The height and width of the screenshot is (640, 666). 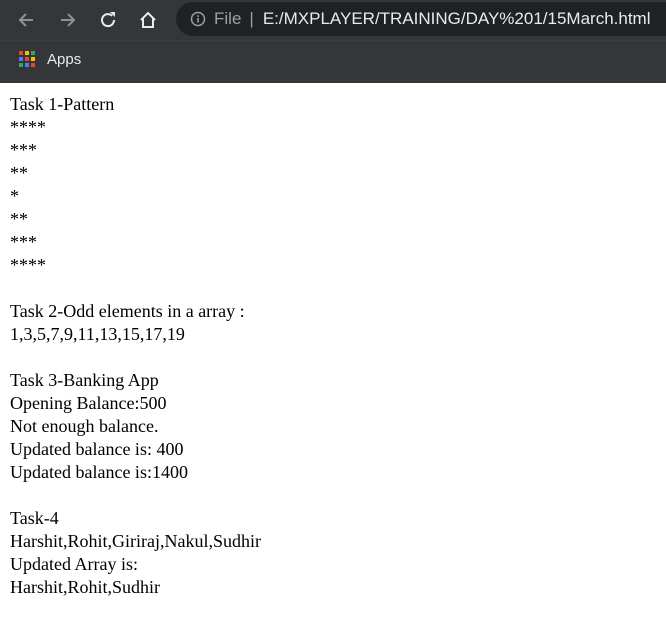 I want to click on forward-arrow-icon, so click(x=68, y=20).